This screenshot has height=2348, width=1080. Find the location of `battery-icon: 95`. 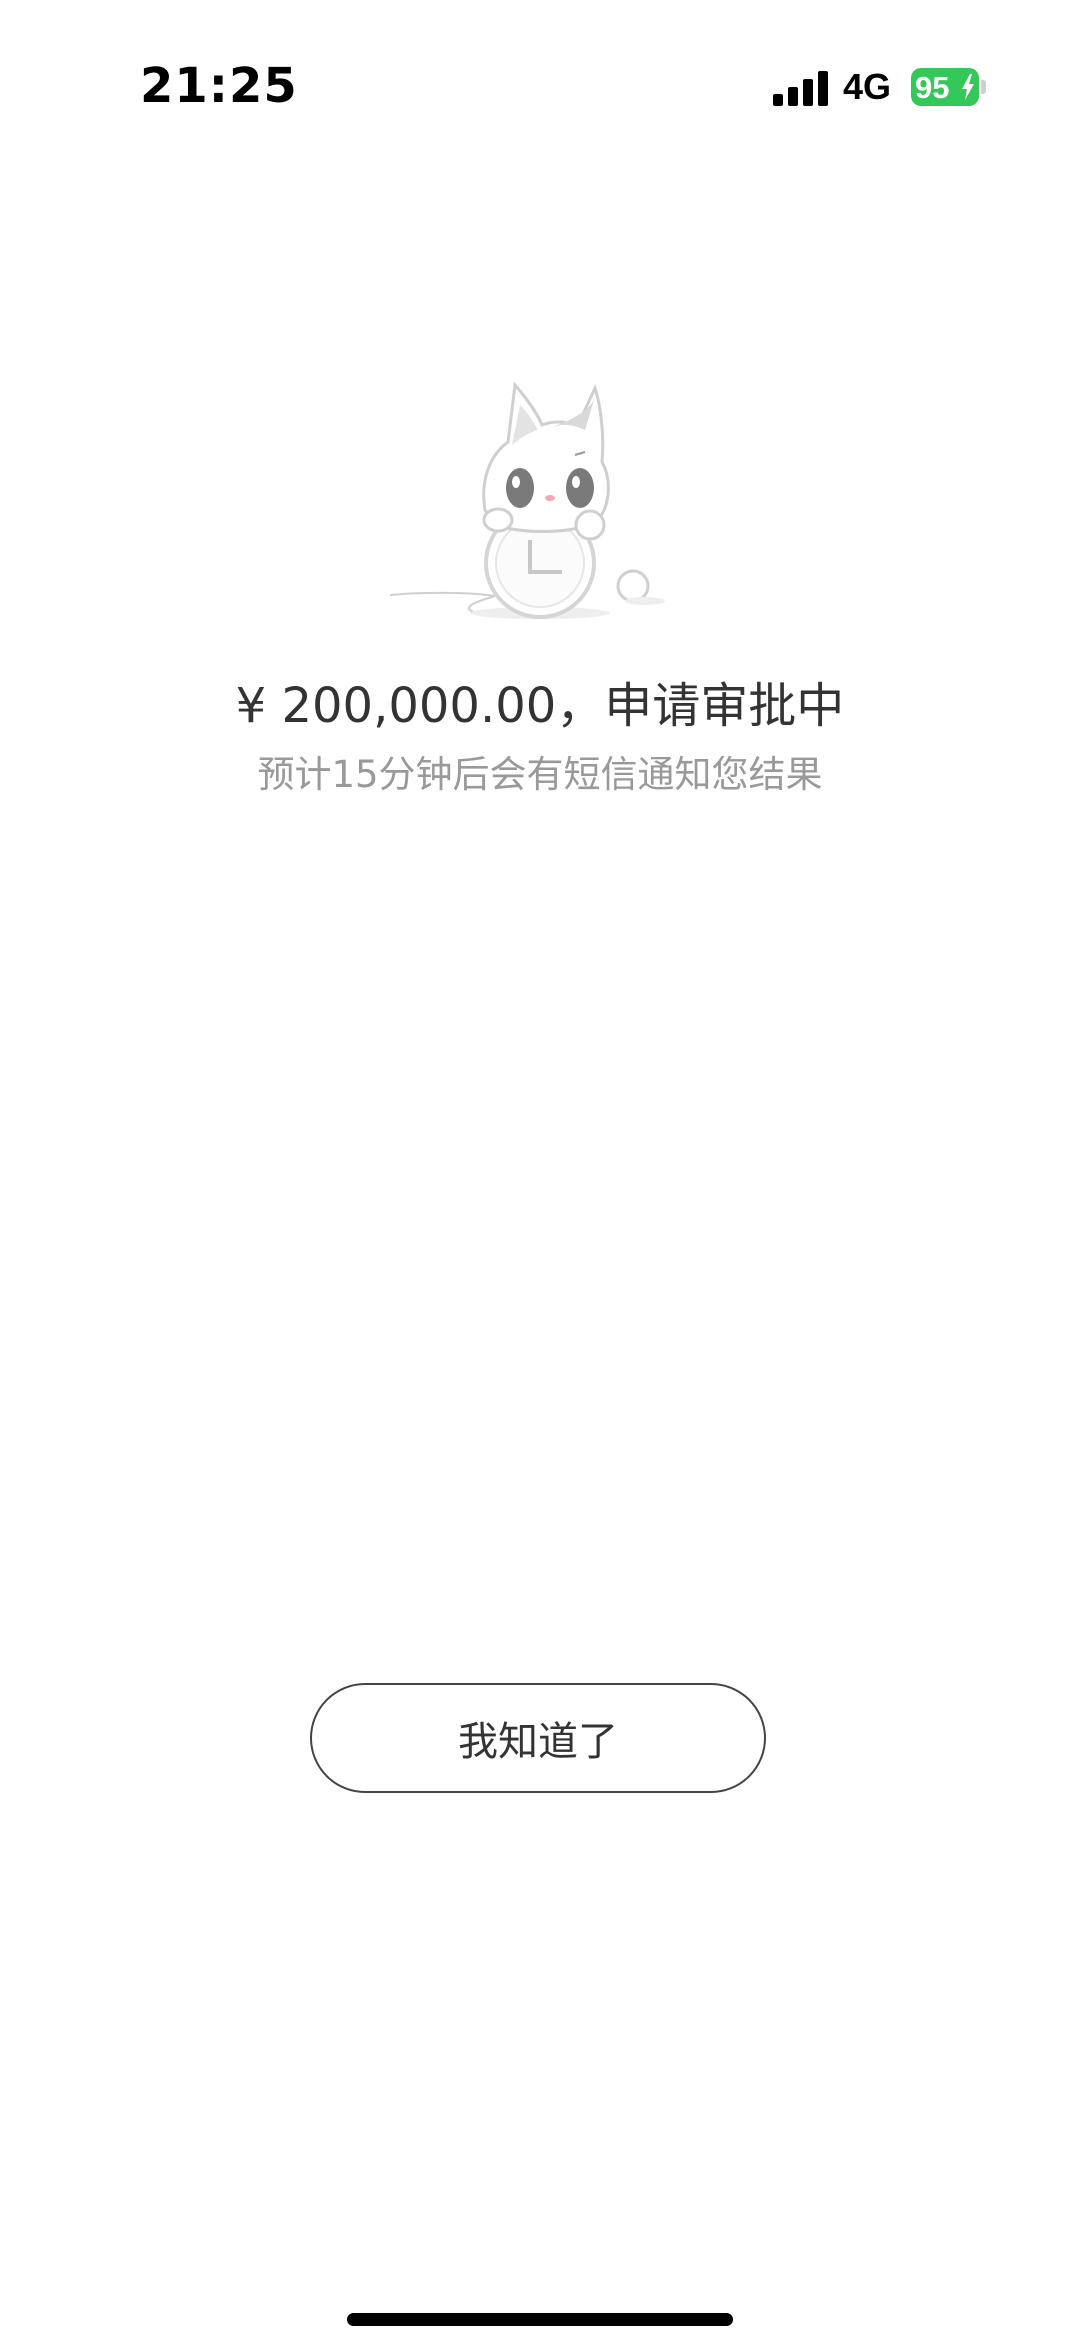

battery-icon: 95 is located at coordinates (945, 87).